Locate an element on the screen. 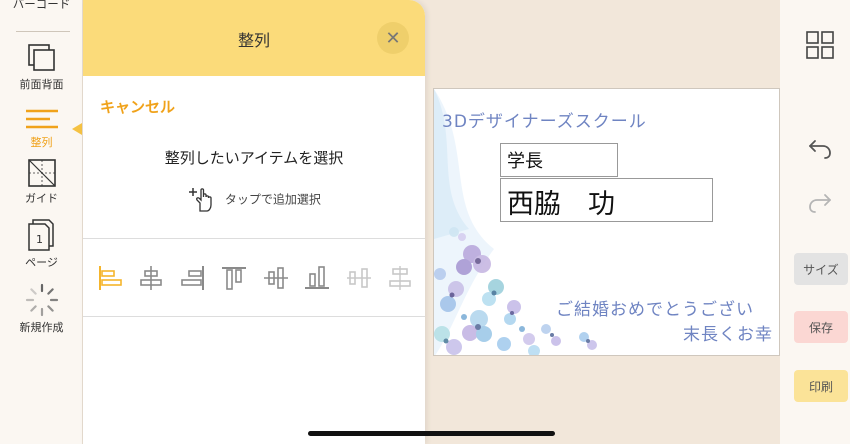  undo-icon is located at coordinates (820, 149).